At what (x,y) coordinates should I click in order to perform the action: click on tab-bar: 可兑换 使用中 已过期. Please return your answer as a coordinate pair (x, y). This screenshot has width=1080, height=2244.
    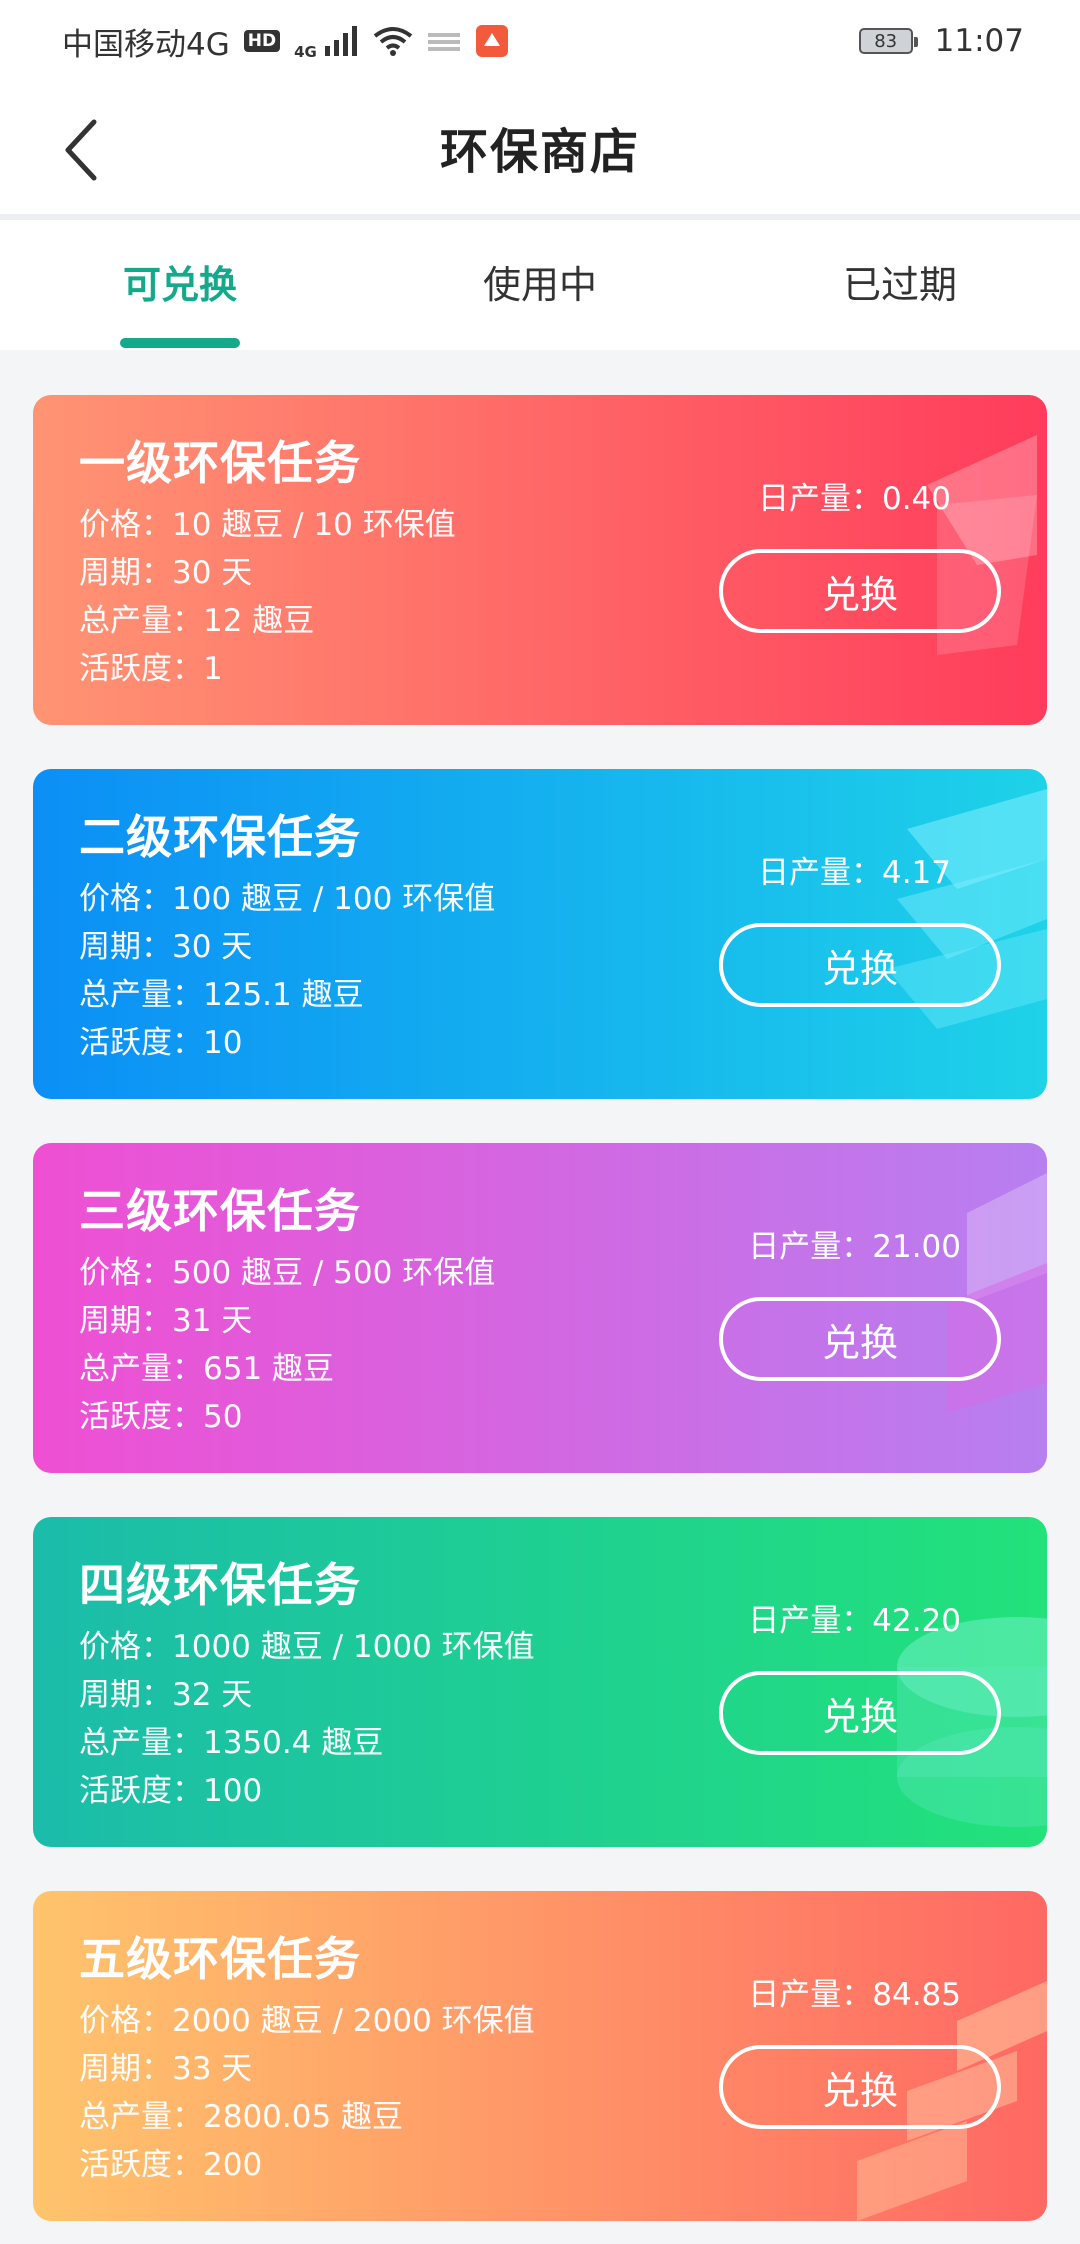
    Looking at the image, I should click on (540, 285).